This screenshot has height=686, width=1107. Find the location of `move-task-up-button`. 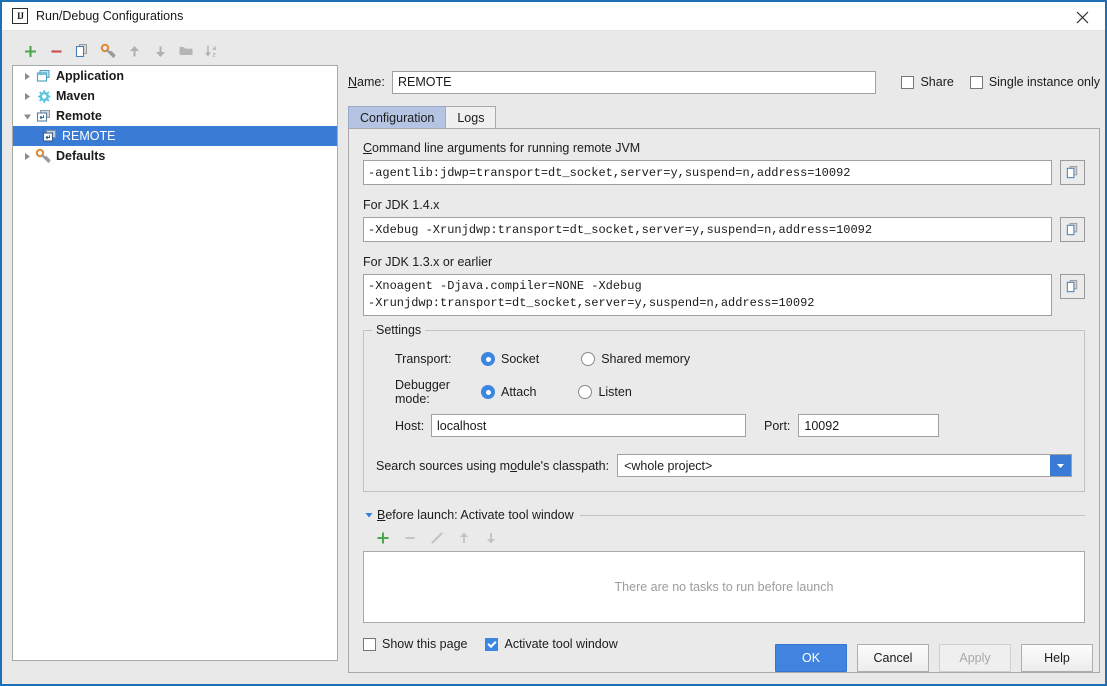

move-task-up-button is located at coordinates (464, 538).